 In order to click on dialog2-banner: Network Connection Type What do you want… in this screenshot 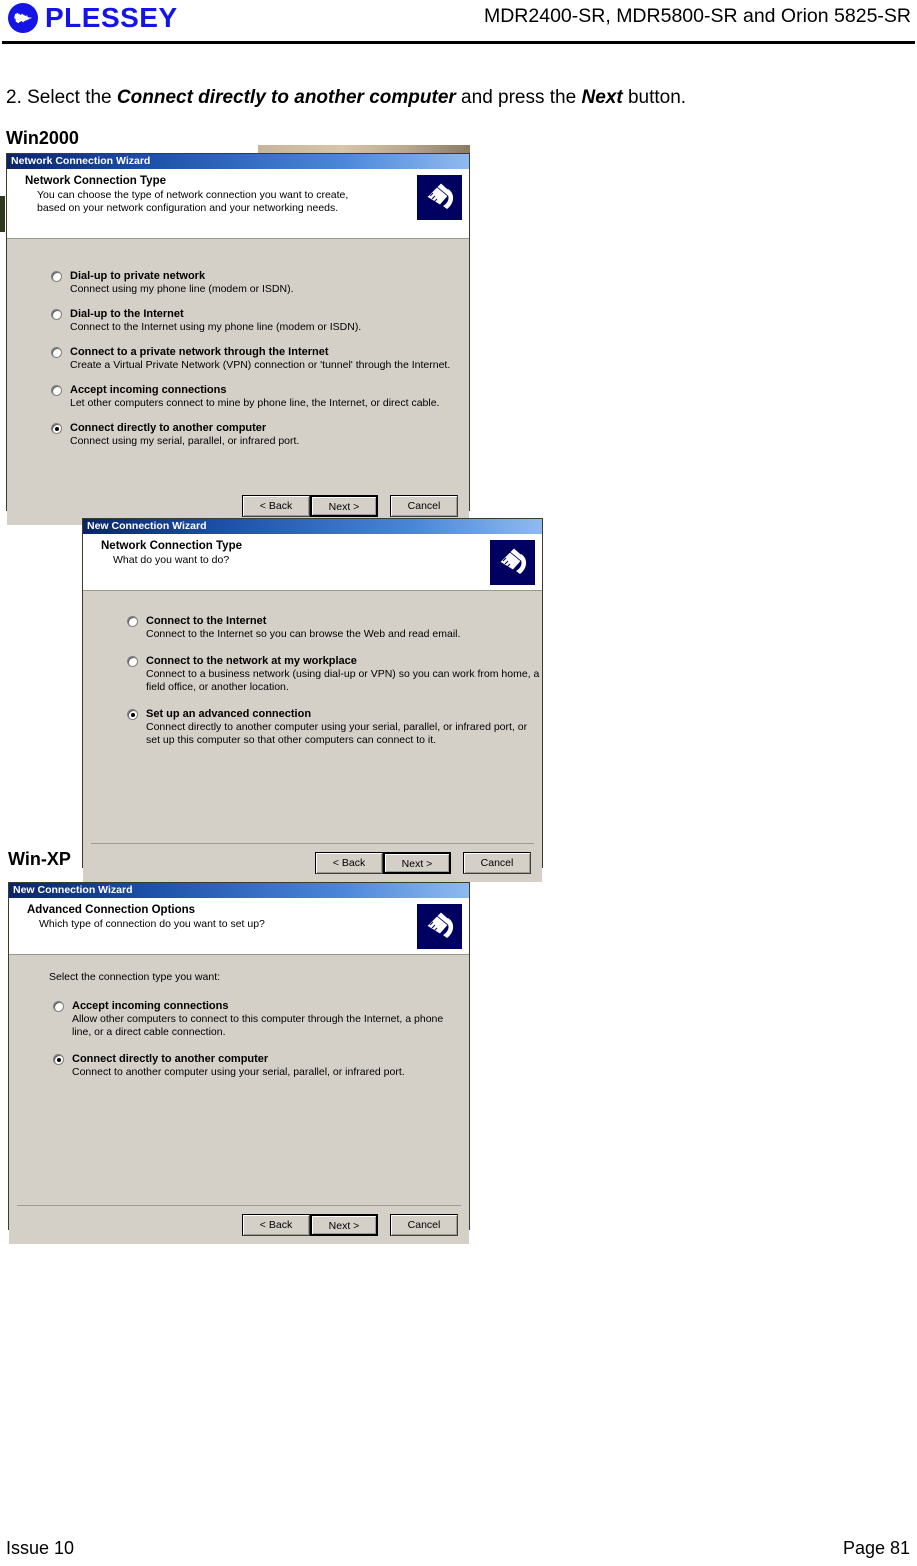, I will do `click(312, 562)`.